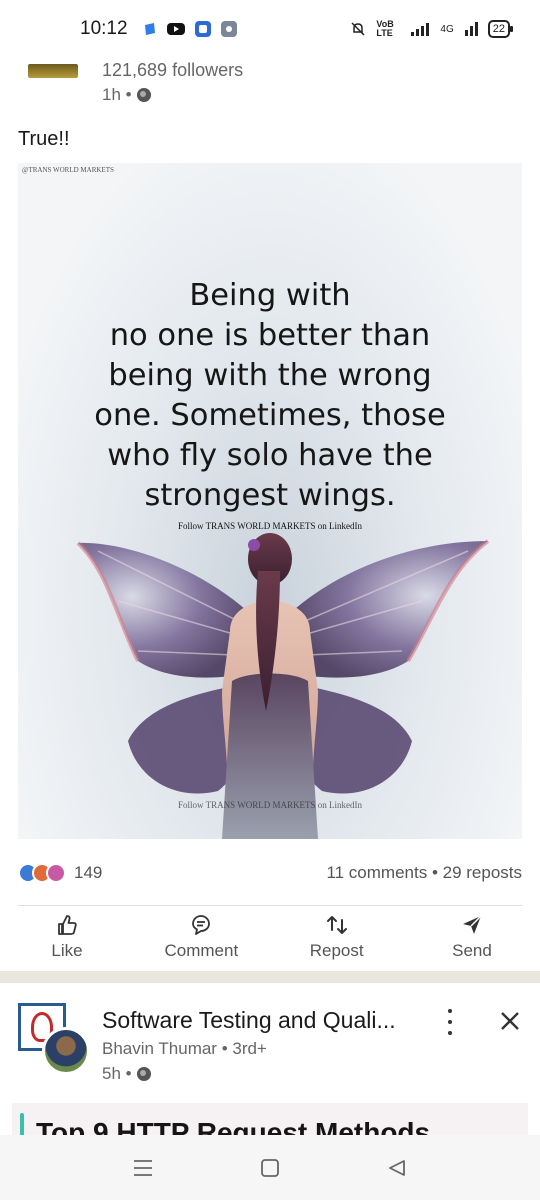 The width and height of the screenshot is (540, 1200). I want to click on reaction-icons, so click(42, 873).